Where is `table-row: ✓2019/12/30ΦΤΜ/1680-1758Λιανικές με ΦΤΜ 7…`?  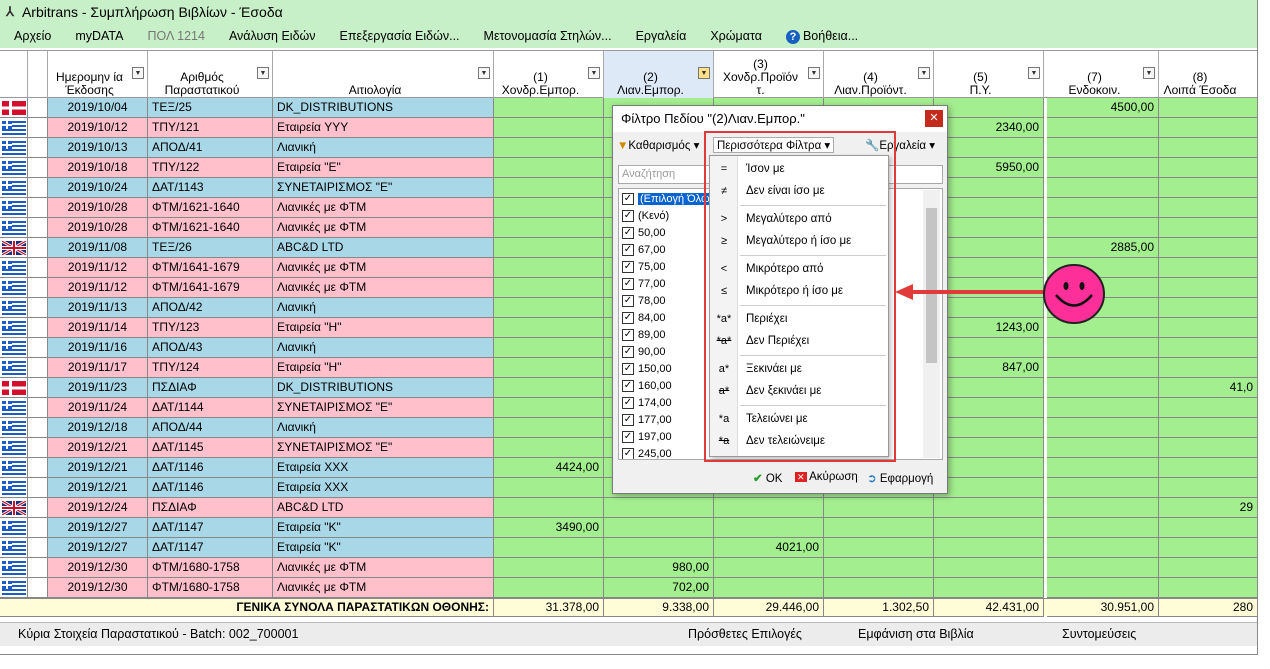
table-row: ✓2019/12/30ΦΤΜ/1680-1758Λιανικές με ΦΤΜ 7… is located at coordinates (628, 588).